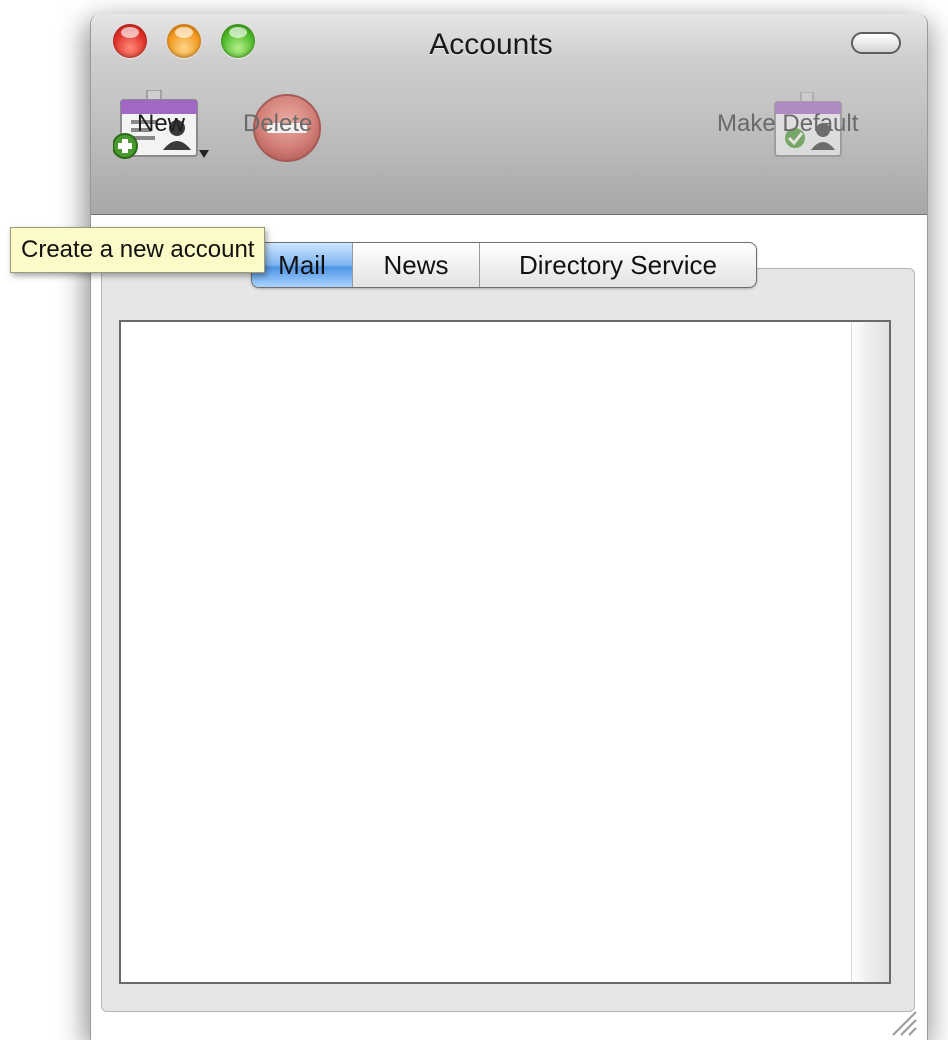 The height and width of the screenshot is (1040, 948). Describe the element at coordinates (788, 123) in the screenshot. I see `make-default-button-label: Make Default` at that location.